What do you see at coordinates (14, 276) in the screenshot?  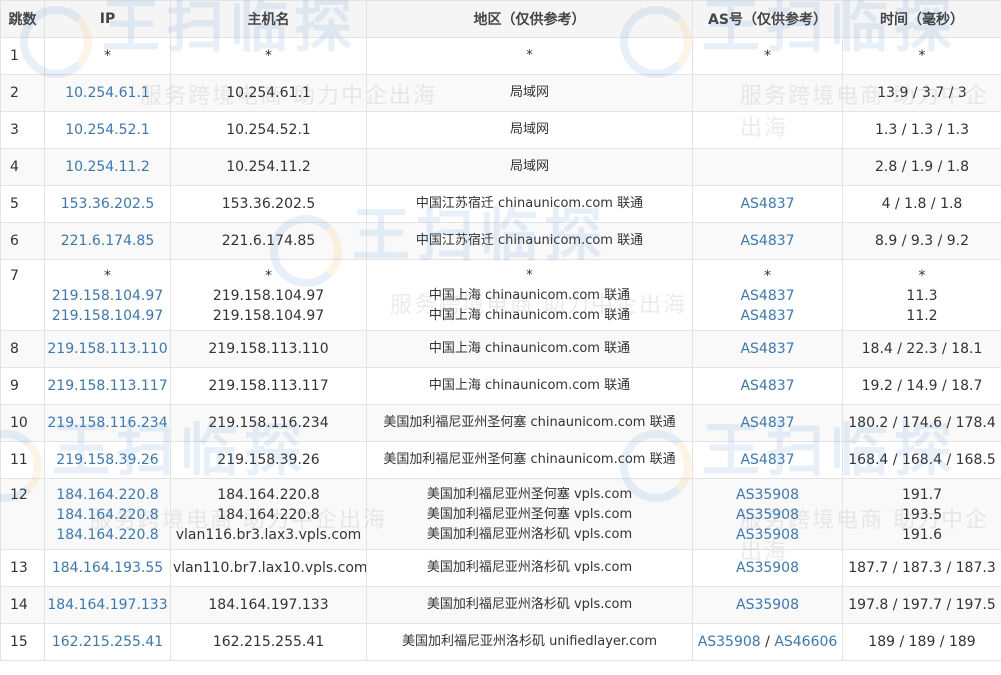 I see `hop-number: 7` at bounding box center [14, 276].